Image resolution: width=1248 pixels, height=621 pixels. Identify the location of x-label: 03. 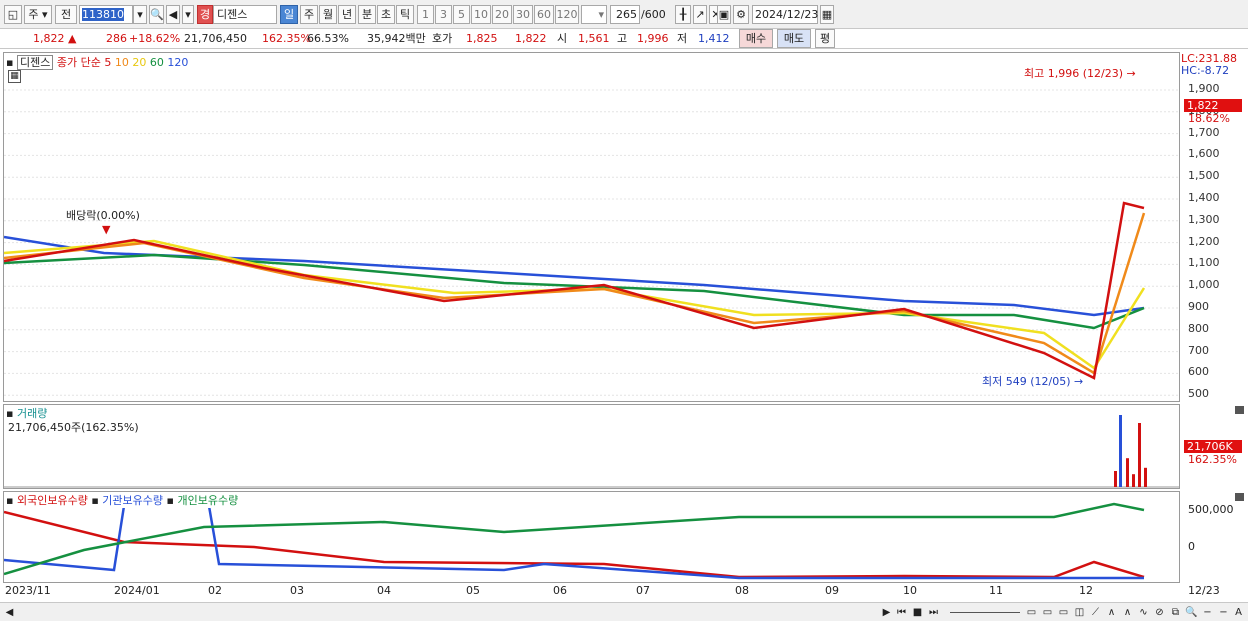
(297, 590).